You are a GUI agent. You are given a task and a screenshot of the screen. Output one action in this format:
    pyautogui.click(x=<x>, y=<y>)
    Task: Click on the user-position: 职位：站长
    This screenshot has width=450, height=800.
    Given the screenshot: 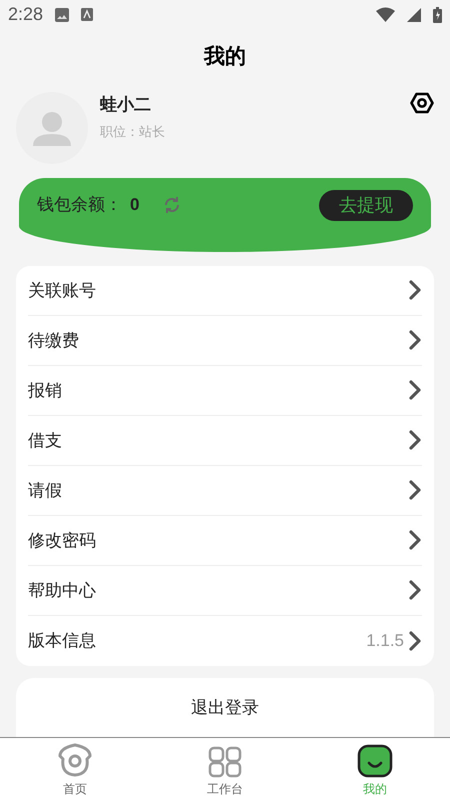 What is the action you would take?
    pyautogui.click(x=132, y=131)
    